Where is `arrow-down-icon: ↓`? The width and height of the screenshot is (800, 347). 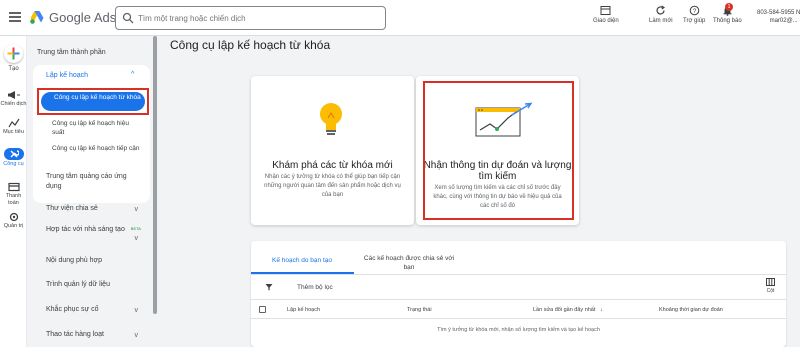 arrow-down-icon: ↓ is located at coordinates (601, 310).